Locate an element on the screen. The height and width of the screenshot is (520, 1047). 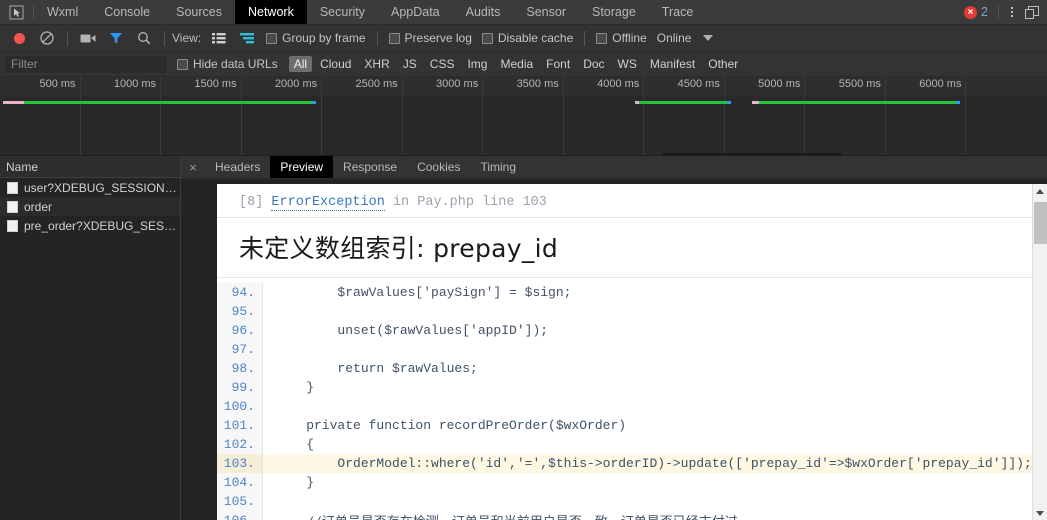
devtools-tab-sensor: Sensor is located at coordinates (546, 12).